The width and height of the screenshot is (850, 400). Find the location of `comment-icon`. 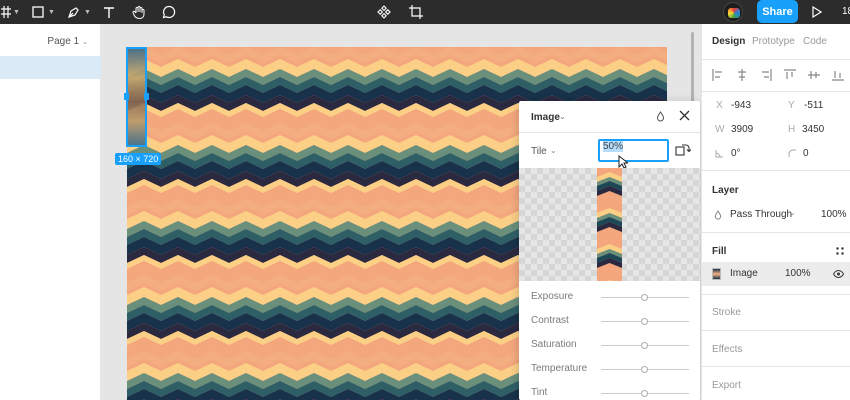

comment-icon is located at coordinates (169, 12).